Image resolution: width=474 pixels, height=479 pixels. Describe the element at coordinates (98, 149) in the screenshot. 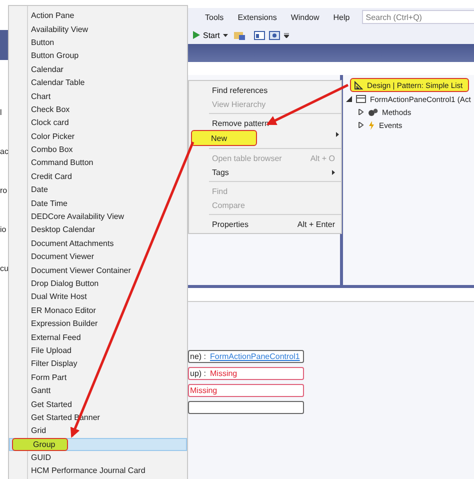

I see `menu-item: Combo Box` at that location.